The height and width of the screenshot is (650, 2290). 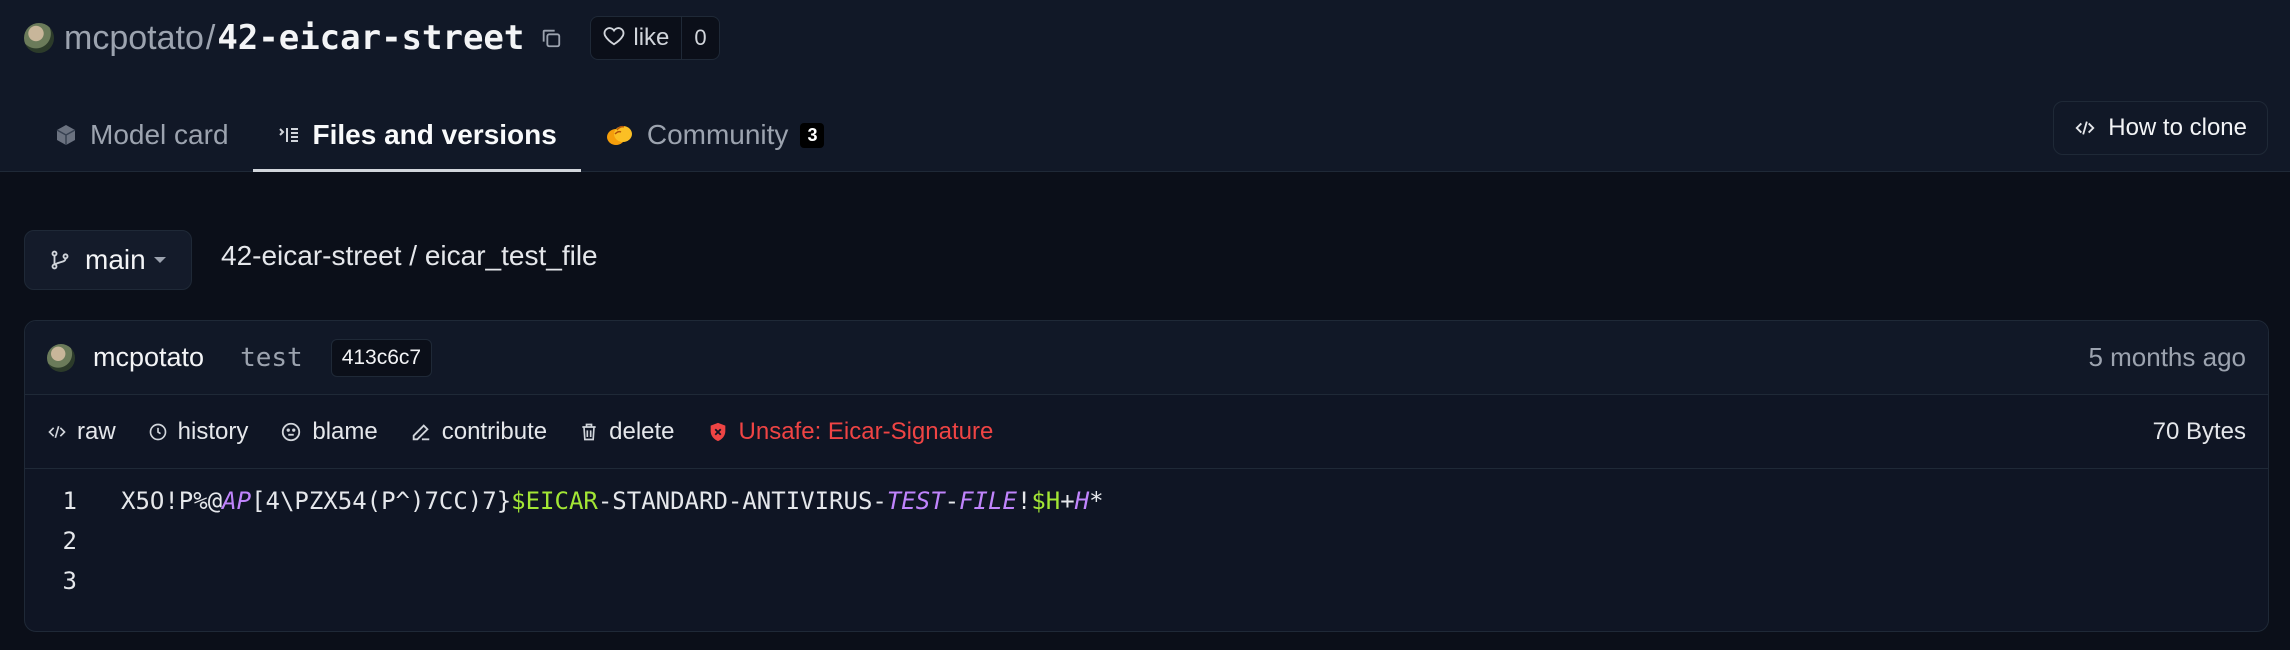 I want to click on tab-model-card: Model card, so click(x=141, y=135).